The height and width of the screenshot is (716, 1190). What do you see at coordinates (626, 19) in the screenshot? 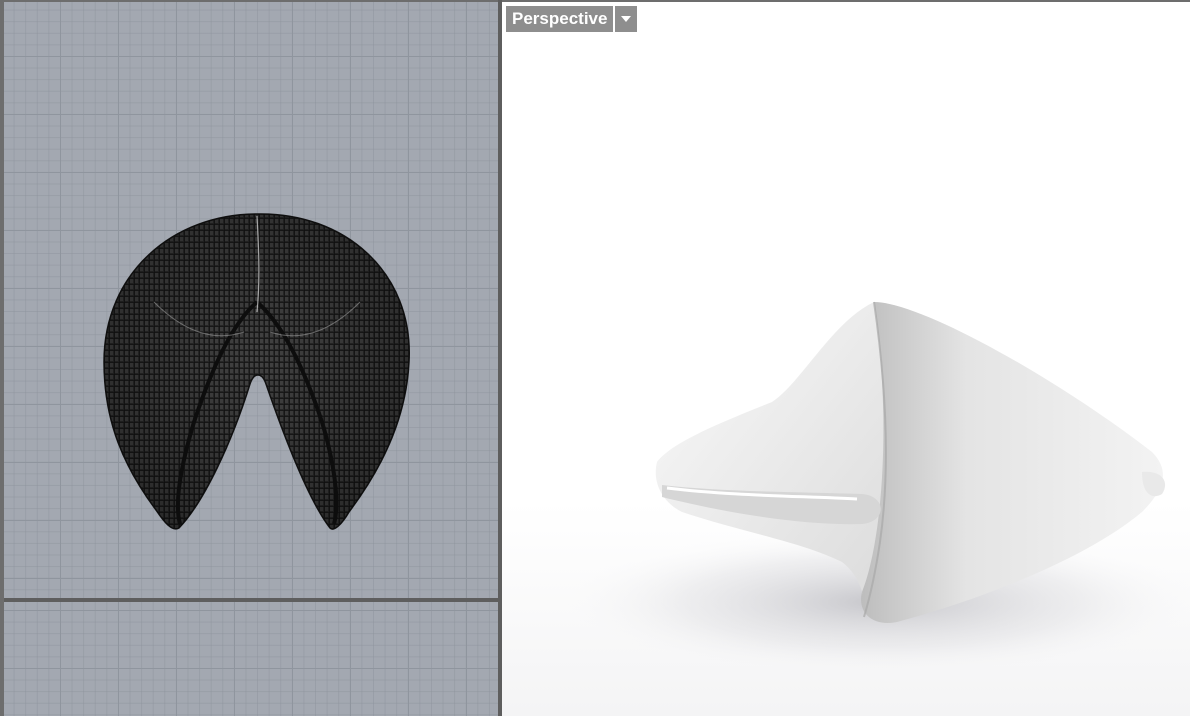
I see `chevron-down-icon` at bounding box center [626, 19].